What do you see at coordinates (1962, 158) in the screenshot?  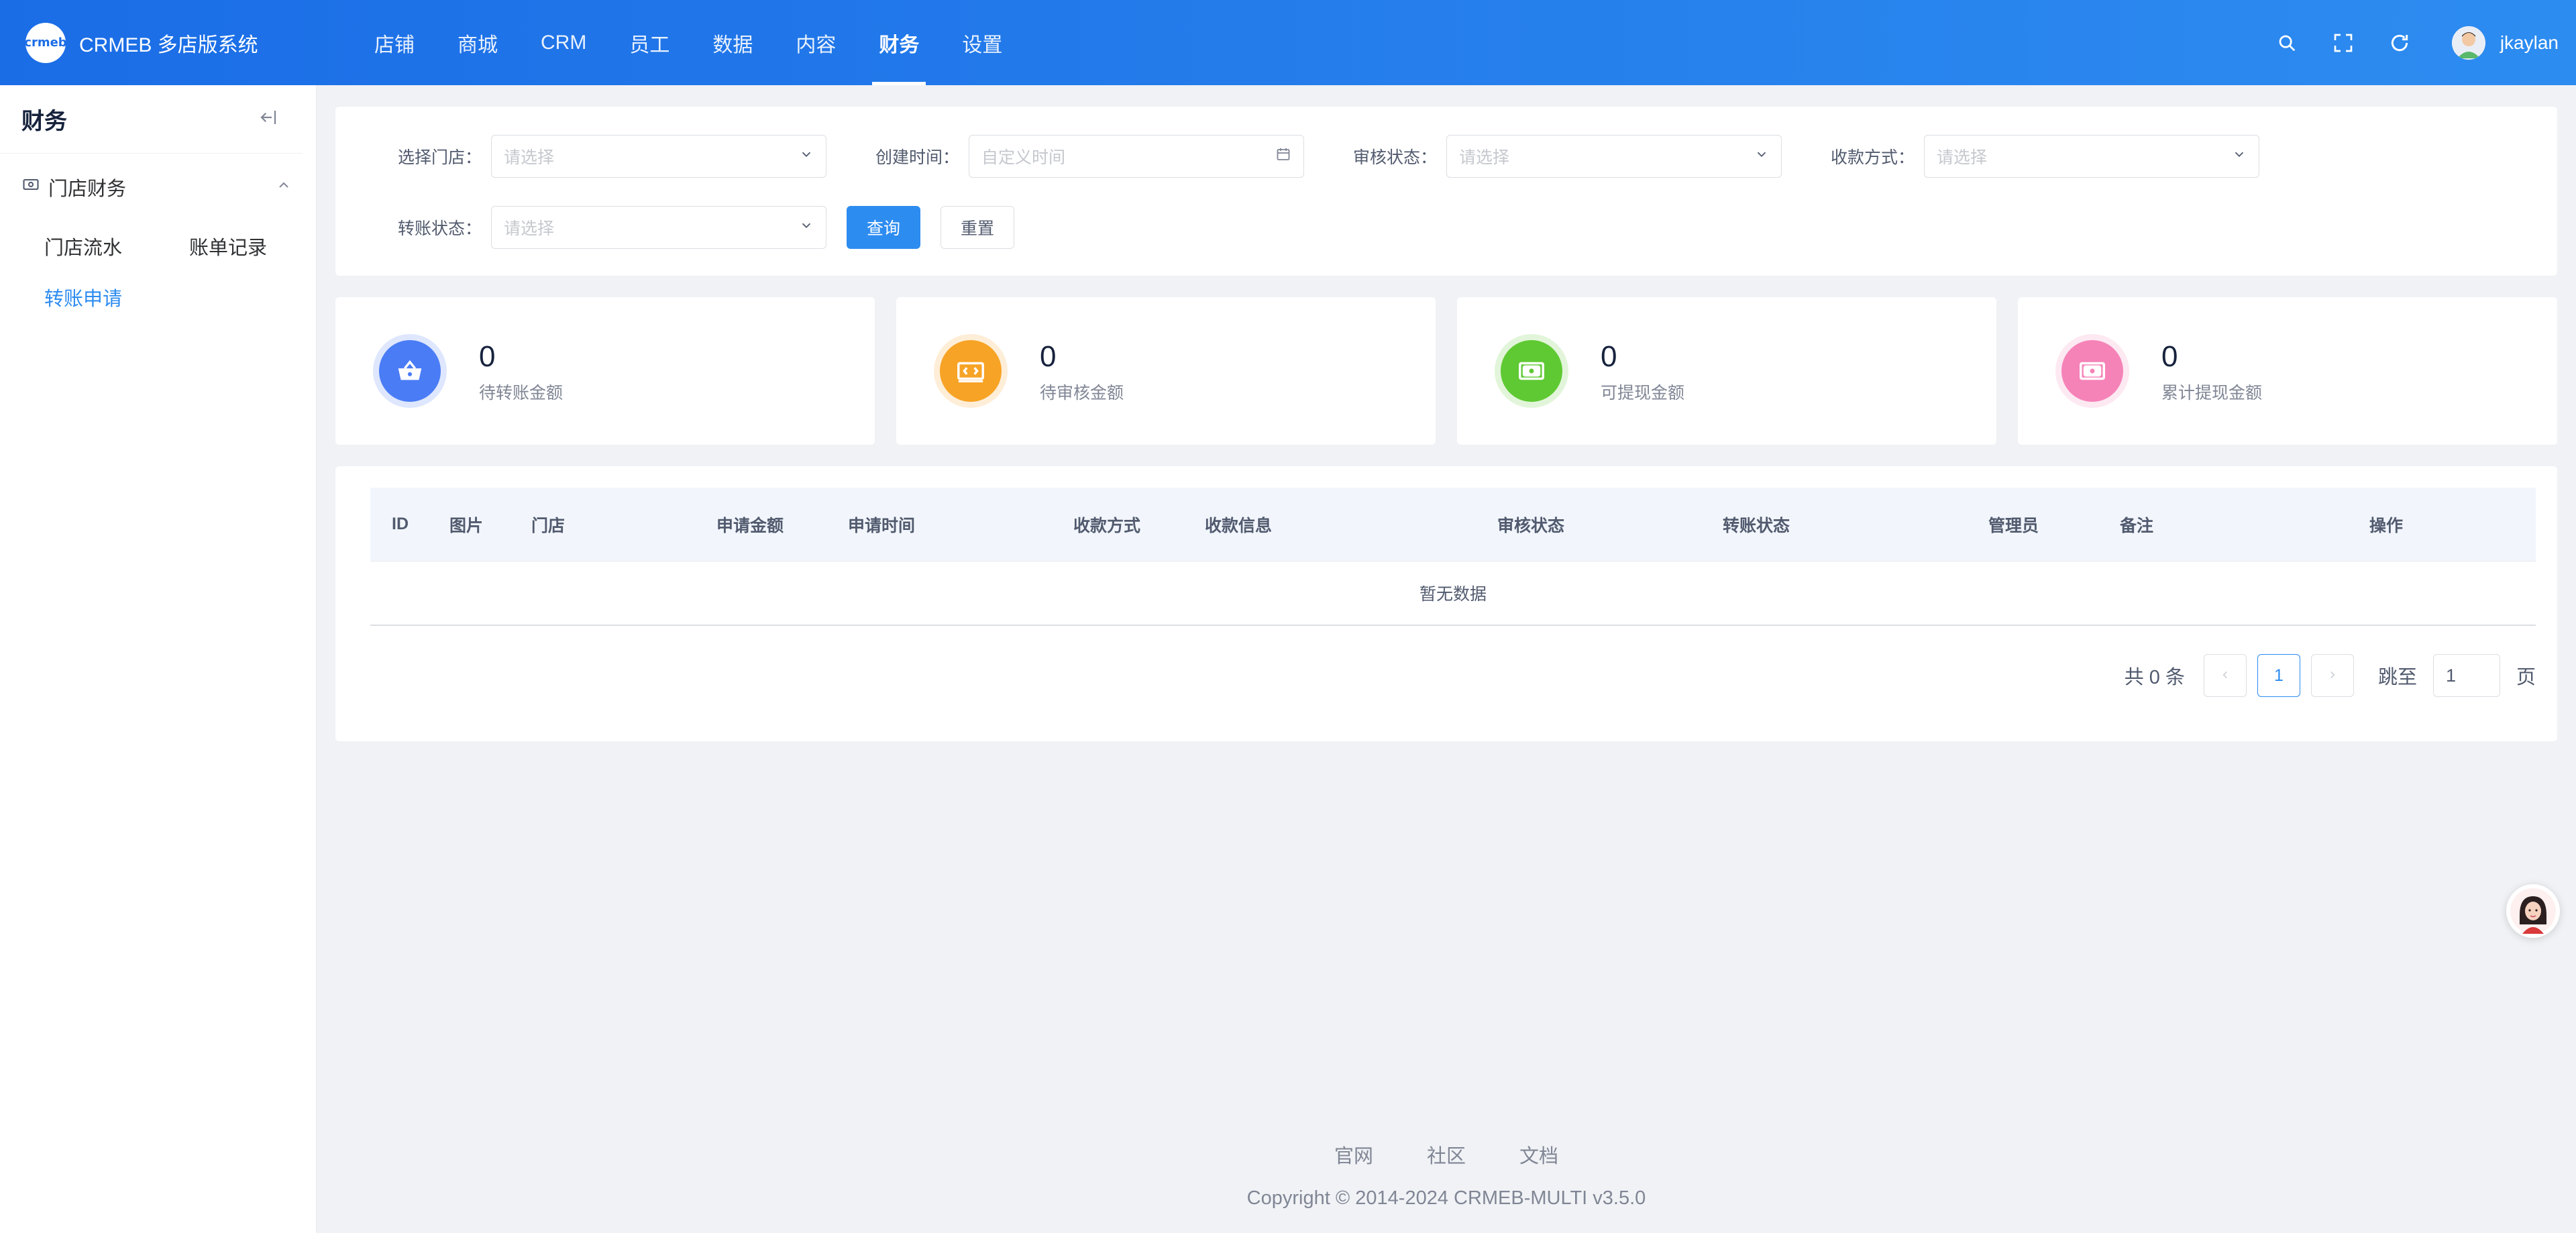 I see `payment-method-placeholder: 请选择` at bounding box center [1962, 158].